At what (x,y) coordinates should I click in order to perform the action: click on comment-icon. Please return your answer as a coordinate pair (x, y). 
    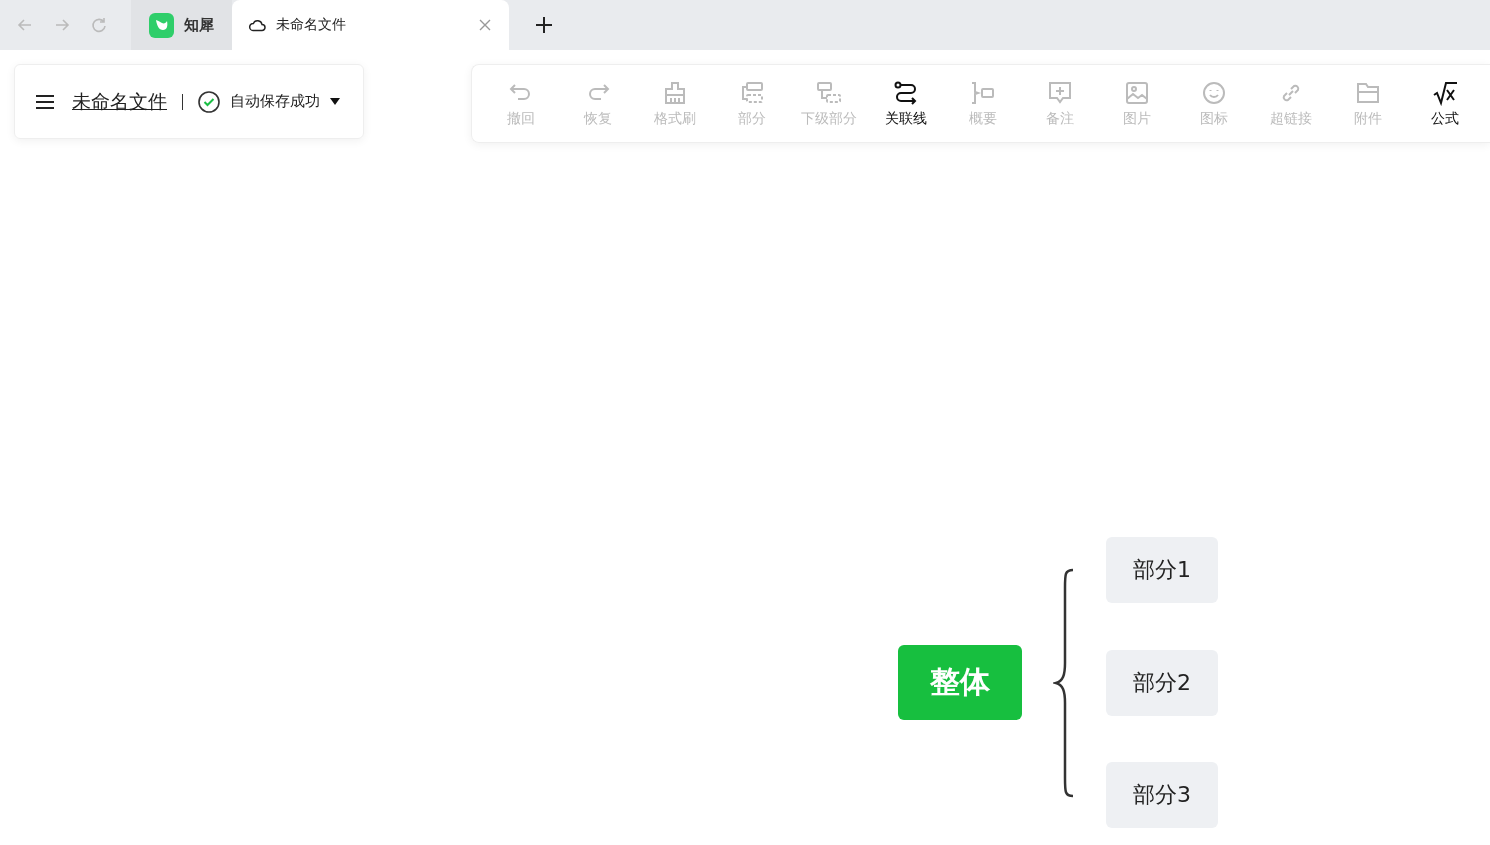
    Looking at the image, I should click on (1059, 92).